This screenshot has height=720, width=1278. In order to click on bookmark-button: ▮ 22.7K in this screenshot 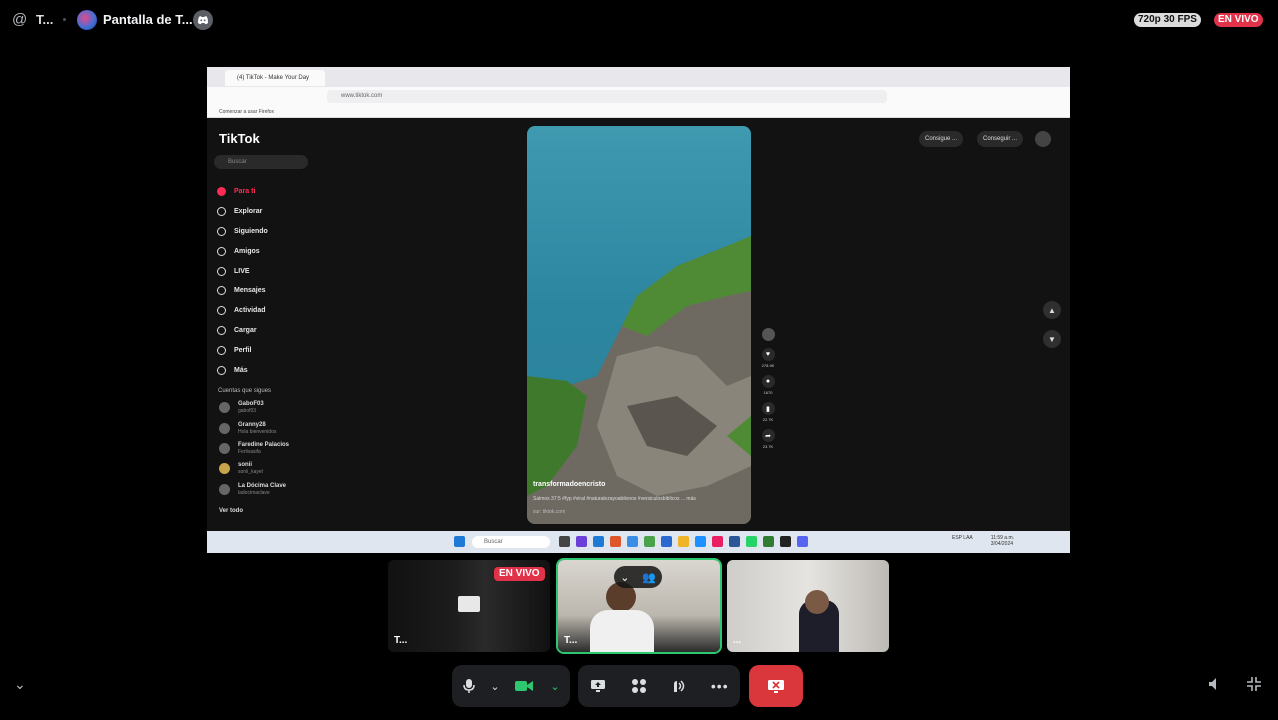, I will do `click(768, 412)`.